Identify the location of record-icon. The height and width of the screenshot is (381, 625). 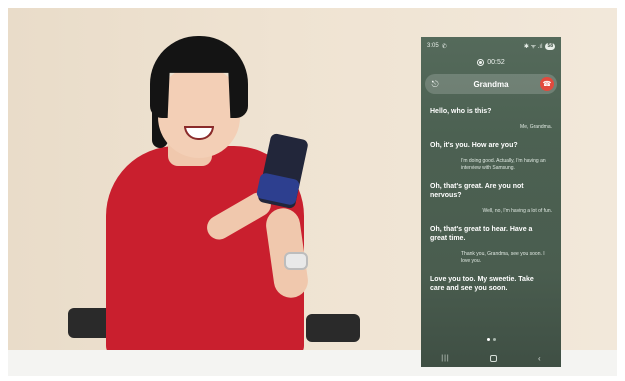
(481, 62).